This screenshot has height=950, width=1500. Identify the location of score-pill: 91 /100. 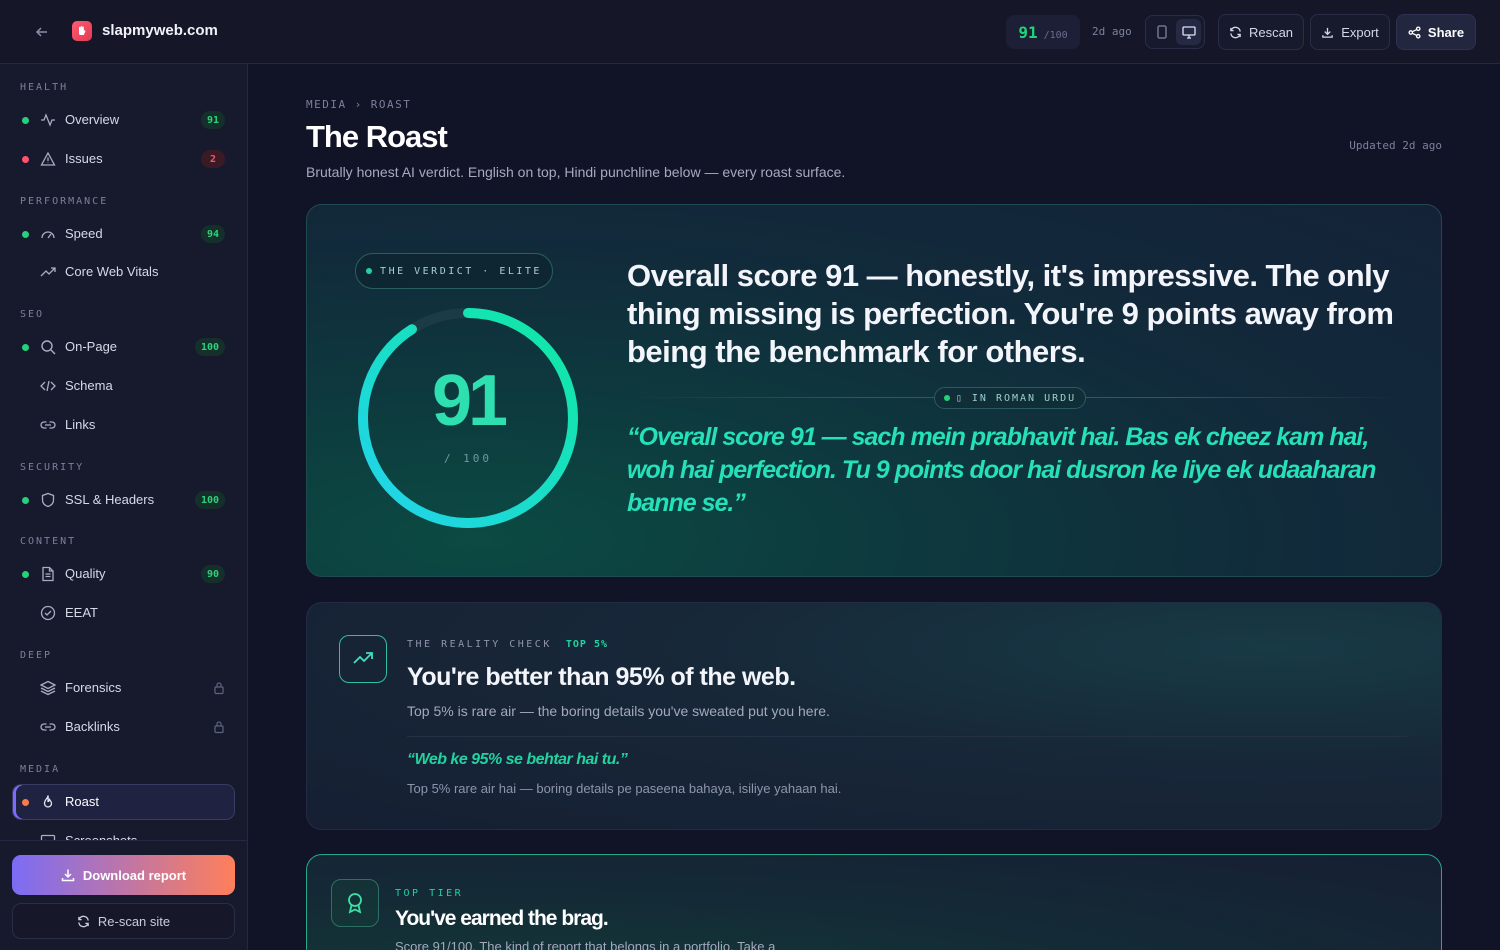
(1043, 32).